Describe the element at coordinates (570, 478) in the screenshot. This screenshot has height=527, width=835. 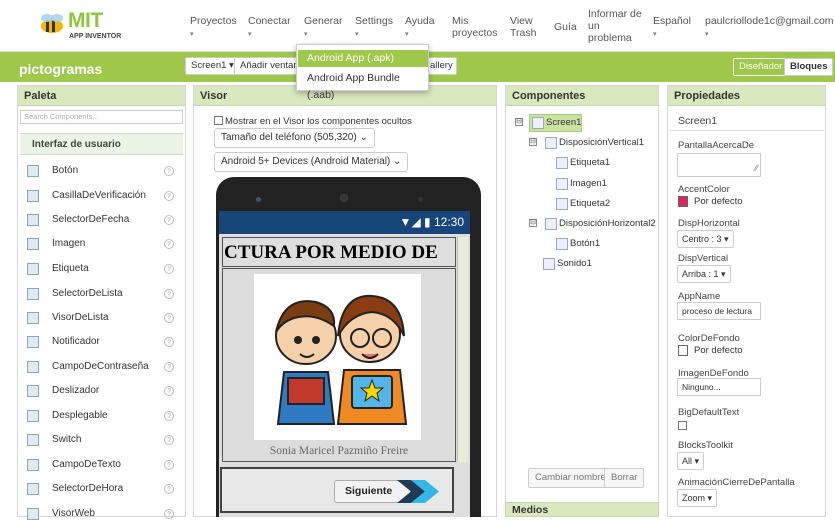
I see `rename-button: Cambiar nombre` at that location.